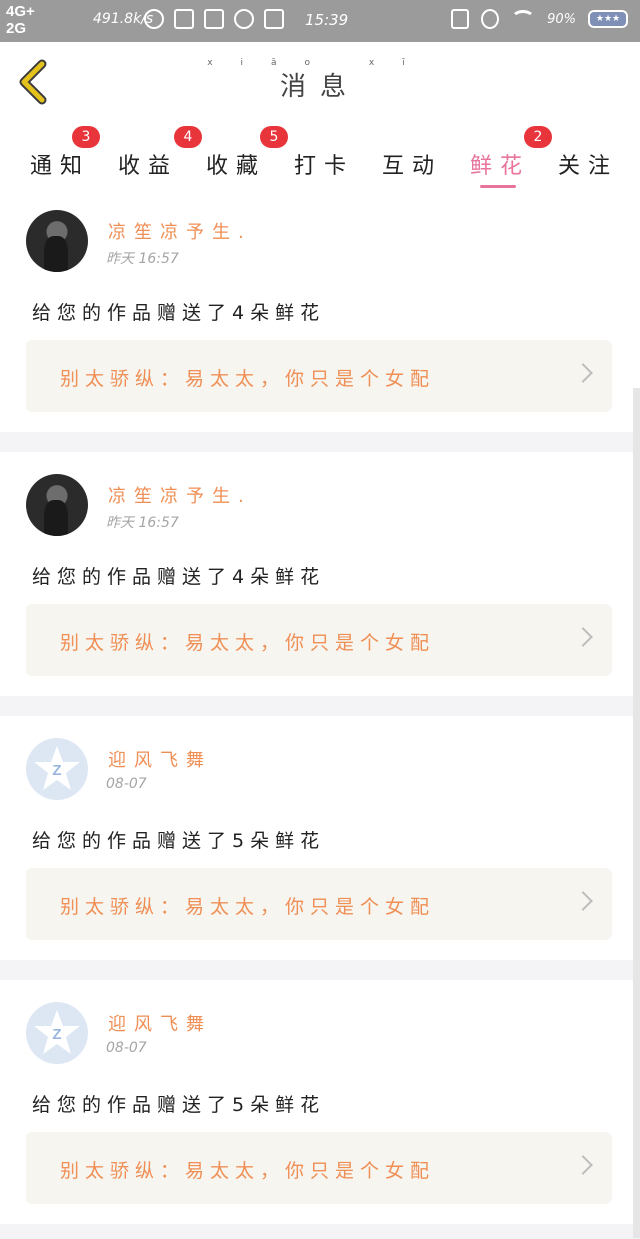 Image resolution: width=640 pixels, height=1239 pixels. Describe the element at coordinates (561, 19) in the screenshot. I see `battery-percent: 90%` at that location.